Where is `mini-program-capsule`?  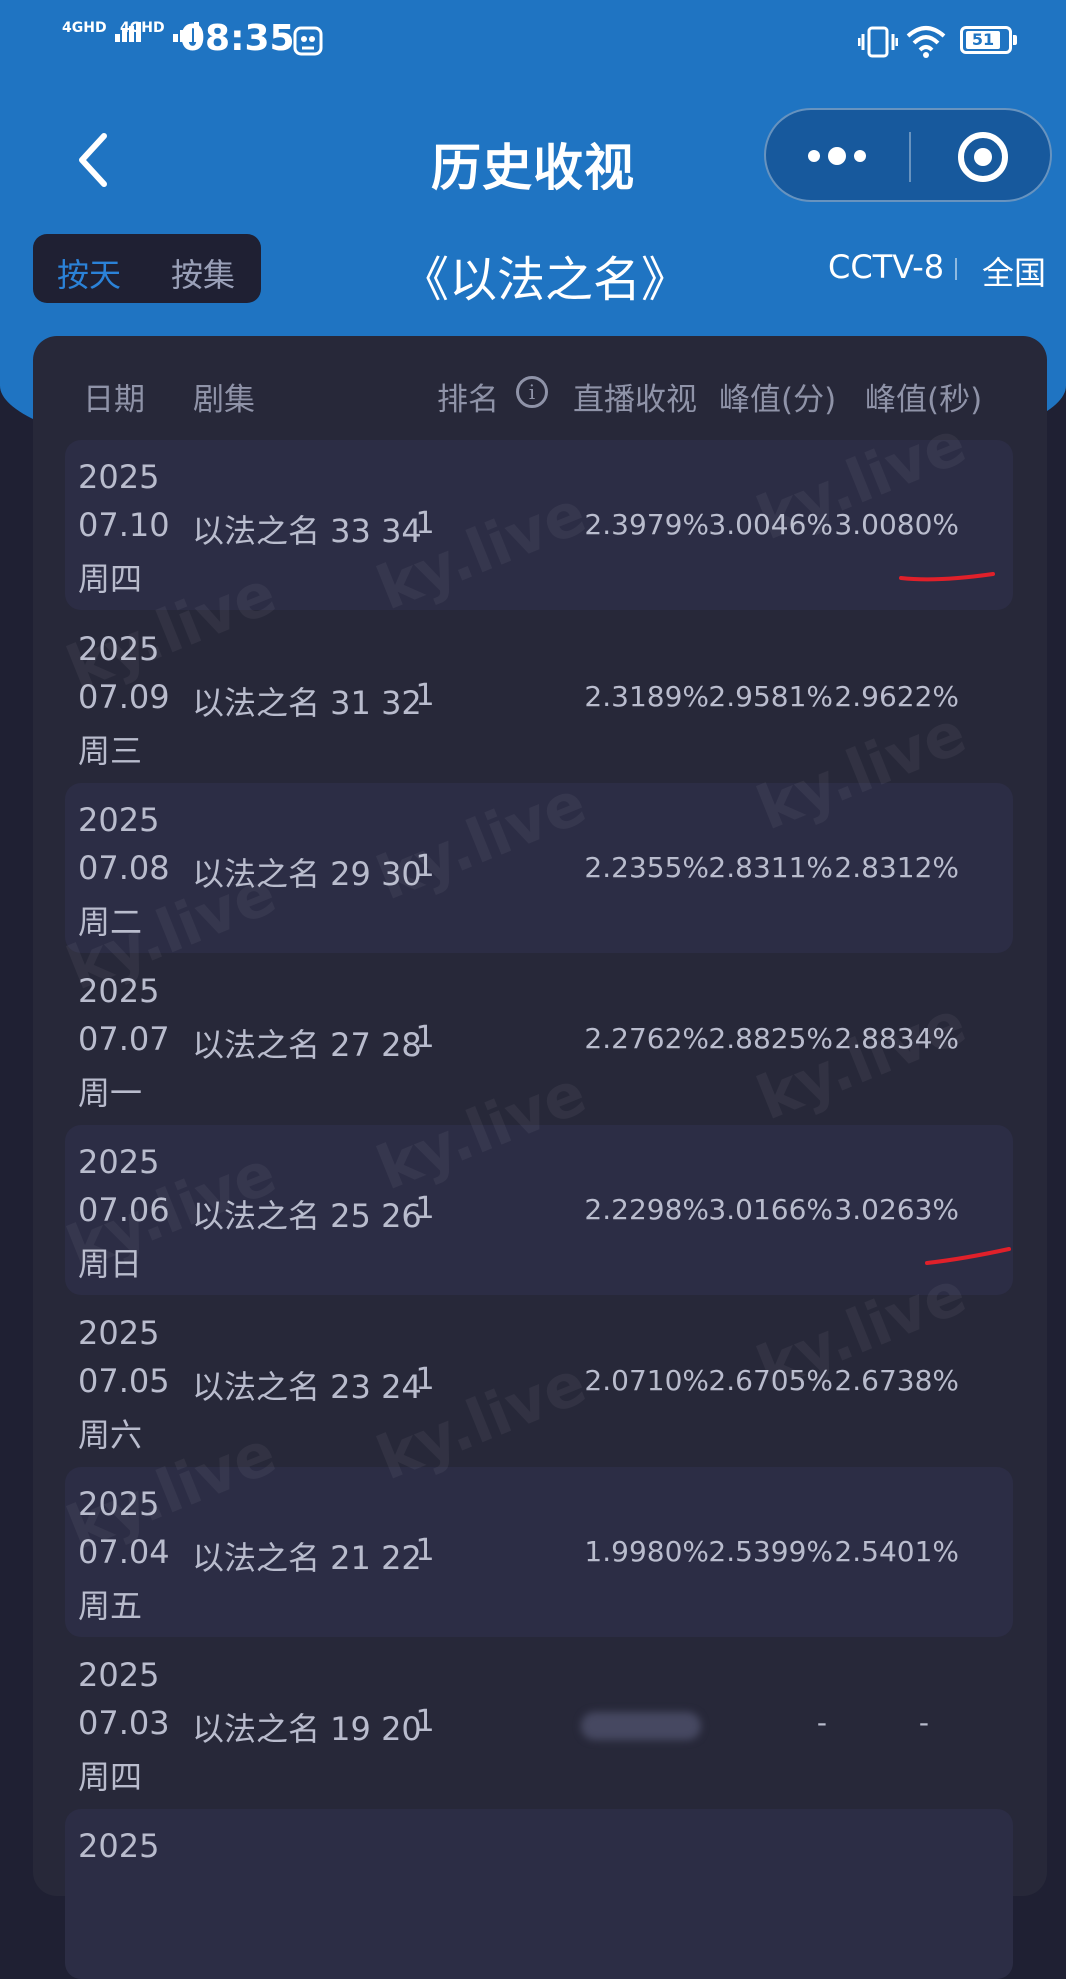
mini-program-capsule is located at coordinates (908, 155).